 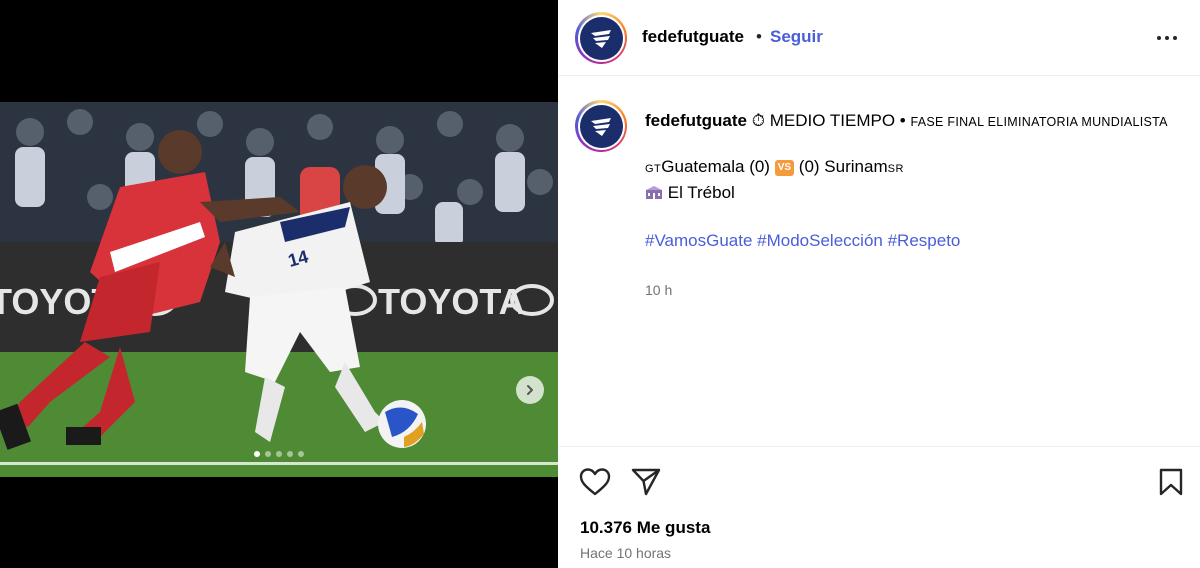 What do you see at coordinates (1167, 38) in the screenshot?
I see `more-options-icon` at bounding box center [1167, 38].